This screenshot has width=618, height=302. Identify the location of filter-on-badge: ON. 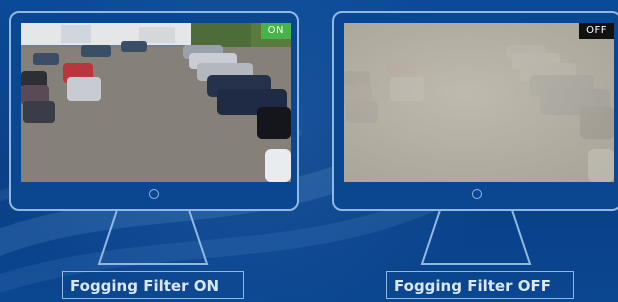
(275, 31).